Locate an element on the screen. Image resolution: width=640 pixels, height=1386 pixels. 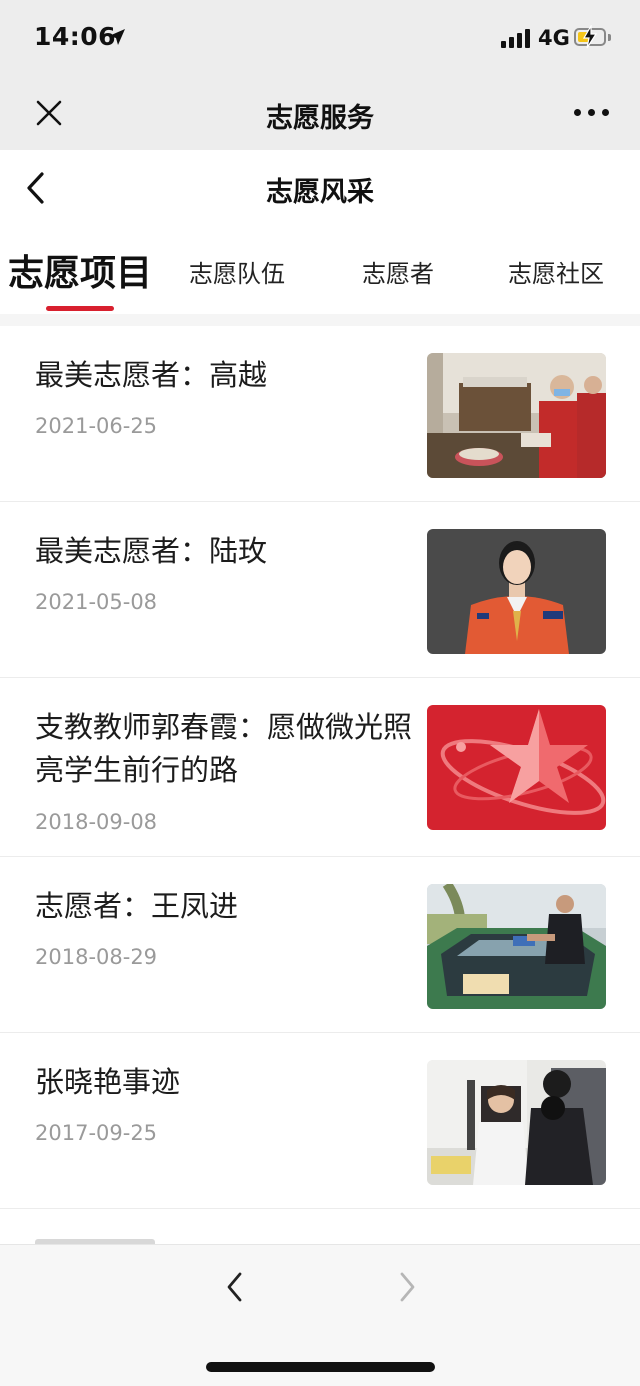
list-item: 支教教师郭春霞：愿做微光照亮学生前行的路 2018-09-08 is located at coordinates (320, 767).